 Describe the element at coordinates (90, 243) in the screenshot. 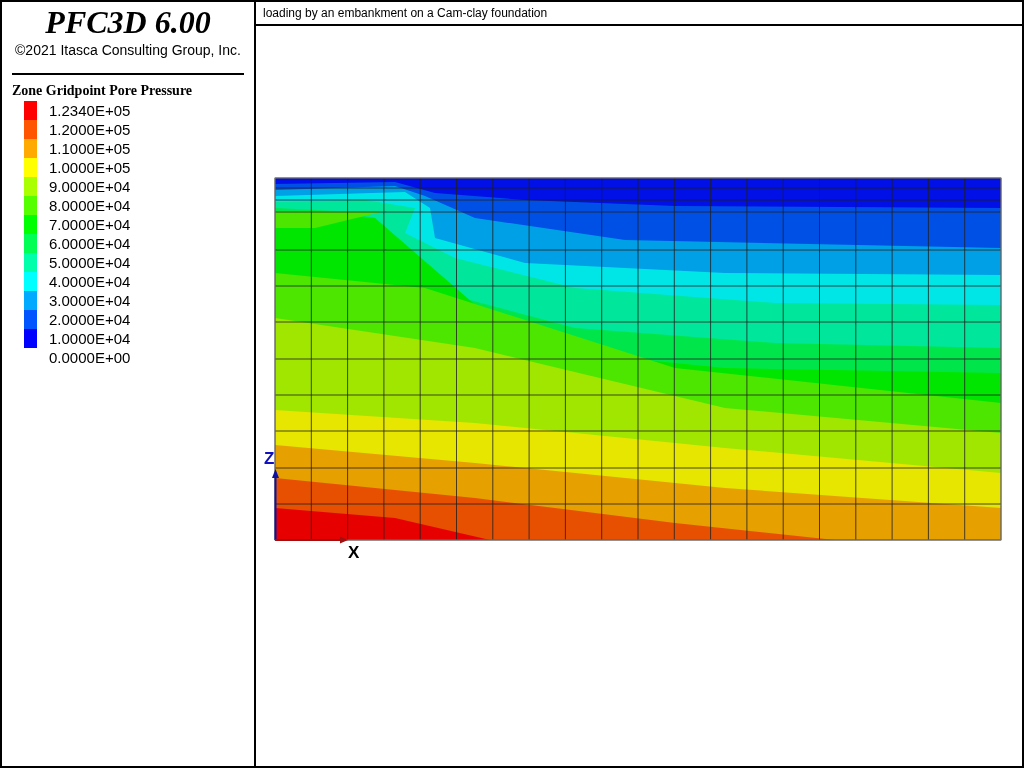

I see `legend-label: 6.0000E+04` at that location.